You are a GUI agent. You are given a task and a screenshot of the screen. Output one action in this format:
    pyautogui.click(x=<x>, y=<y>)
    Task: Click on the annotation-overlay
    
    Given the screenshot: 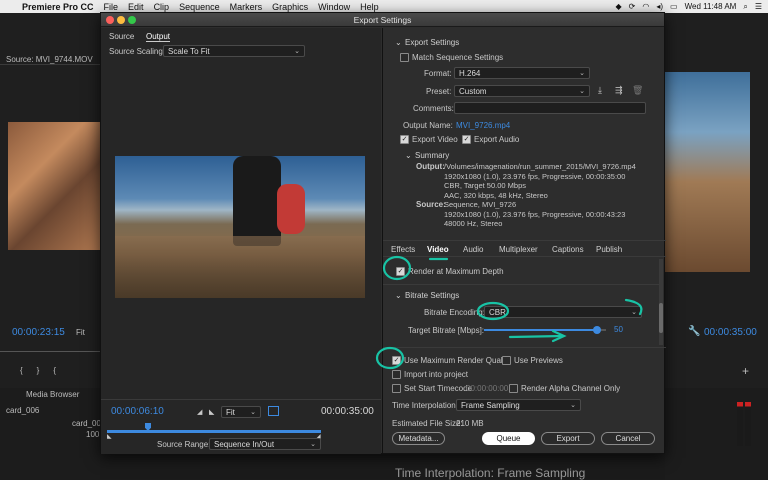 What is the action you would take?
    pyautogui.click(x=509, y=312)
    